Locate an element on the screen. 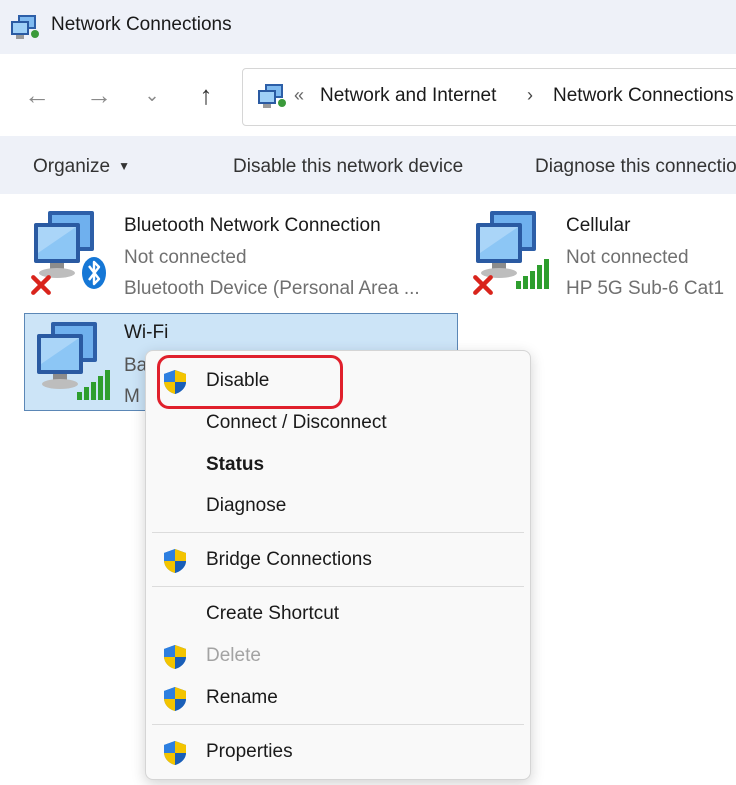 The height and width of the screenshot is (785, 736). menu-item-diagnose: Diagnose is located at coordinates (338, 506).